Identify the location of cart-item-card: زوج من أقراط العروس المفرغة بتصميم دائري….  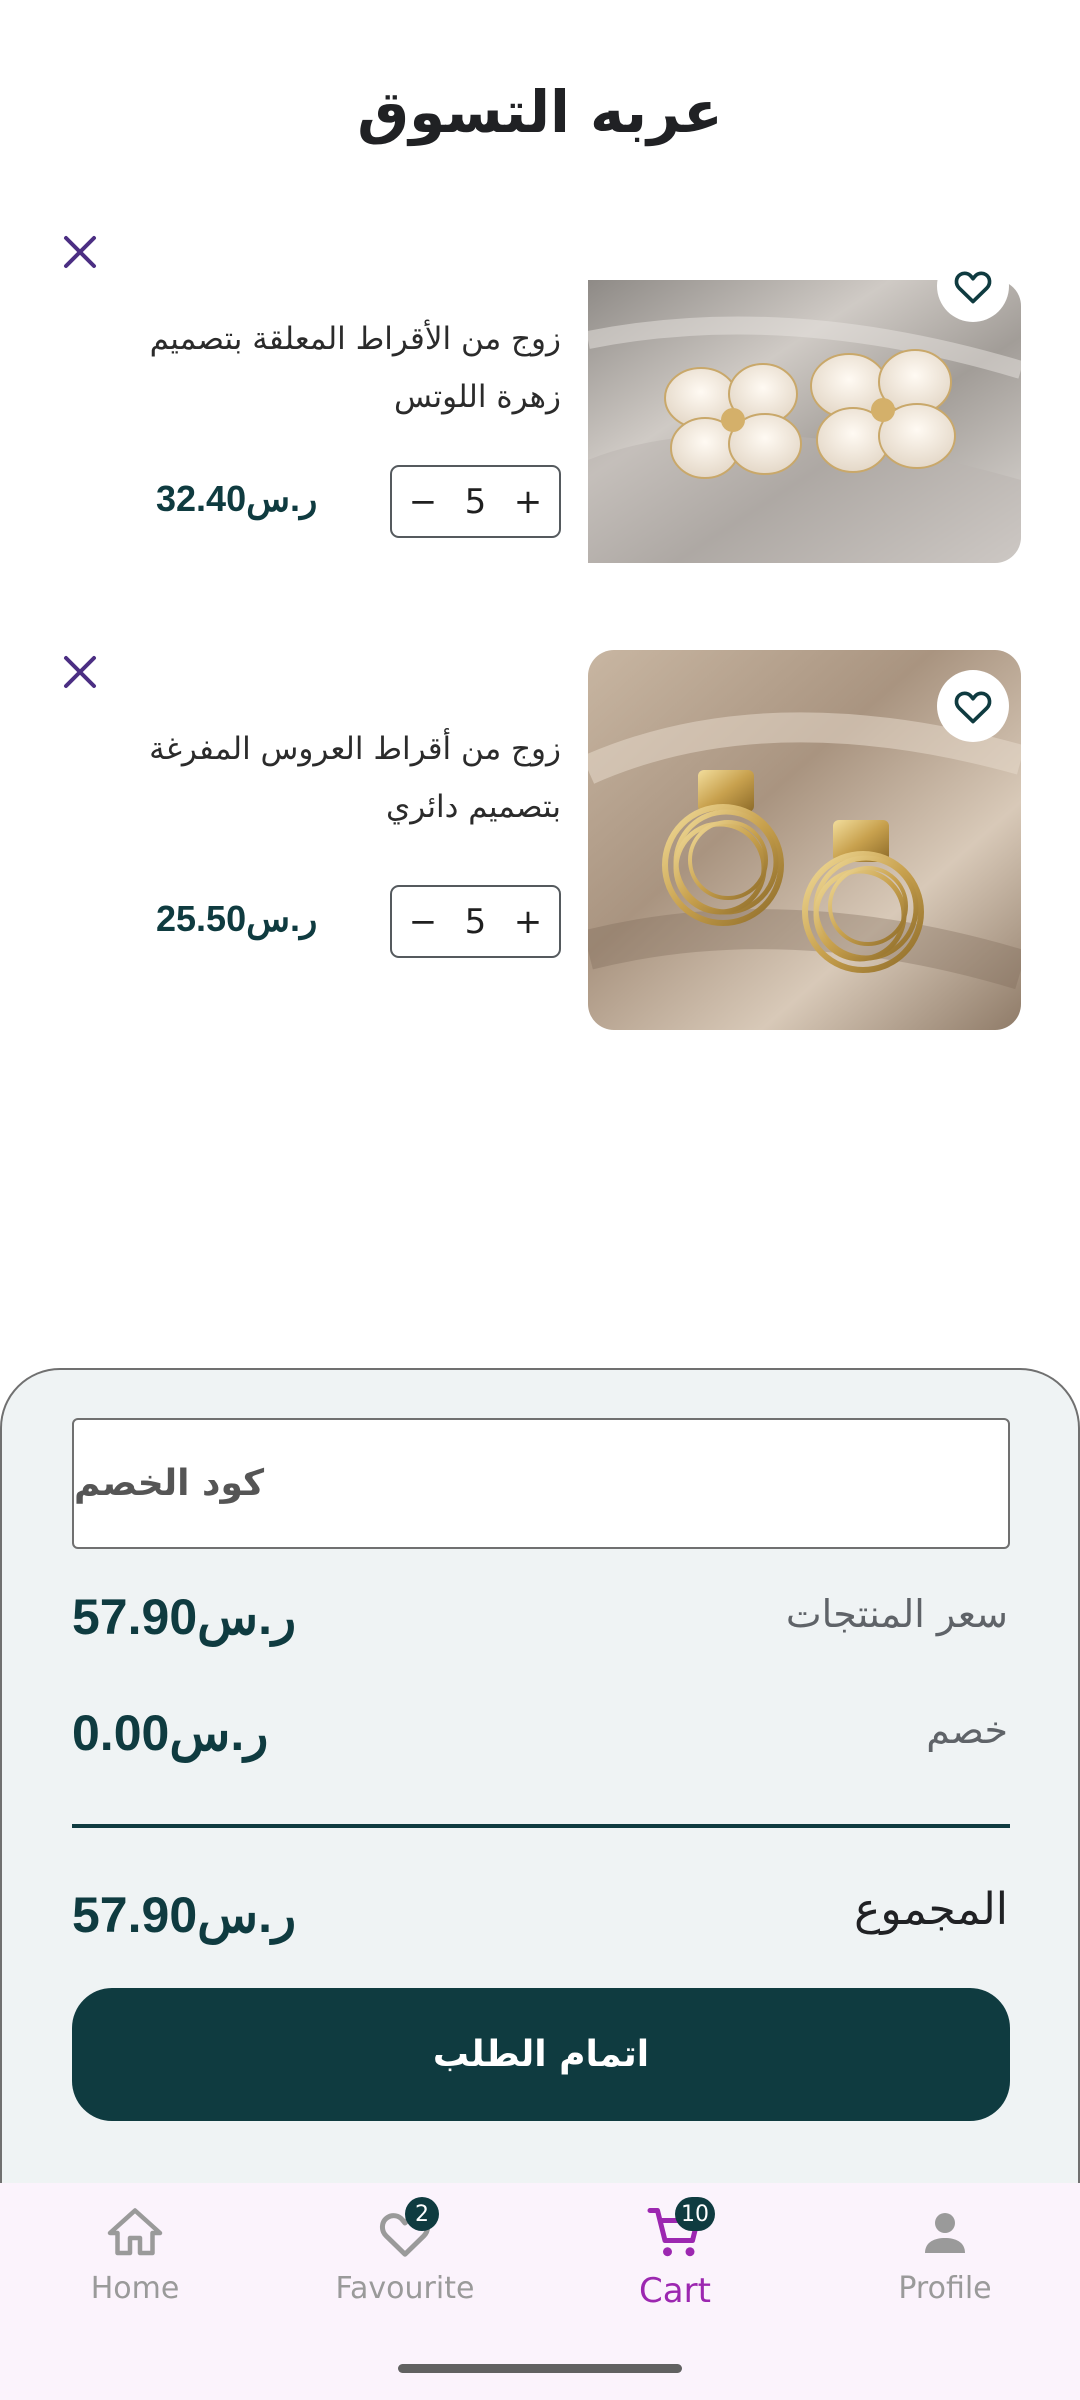
(539, 841).